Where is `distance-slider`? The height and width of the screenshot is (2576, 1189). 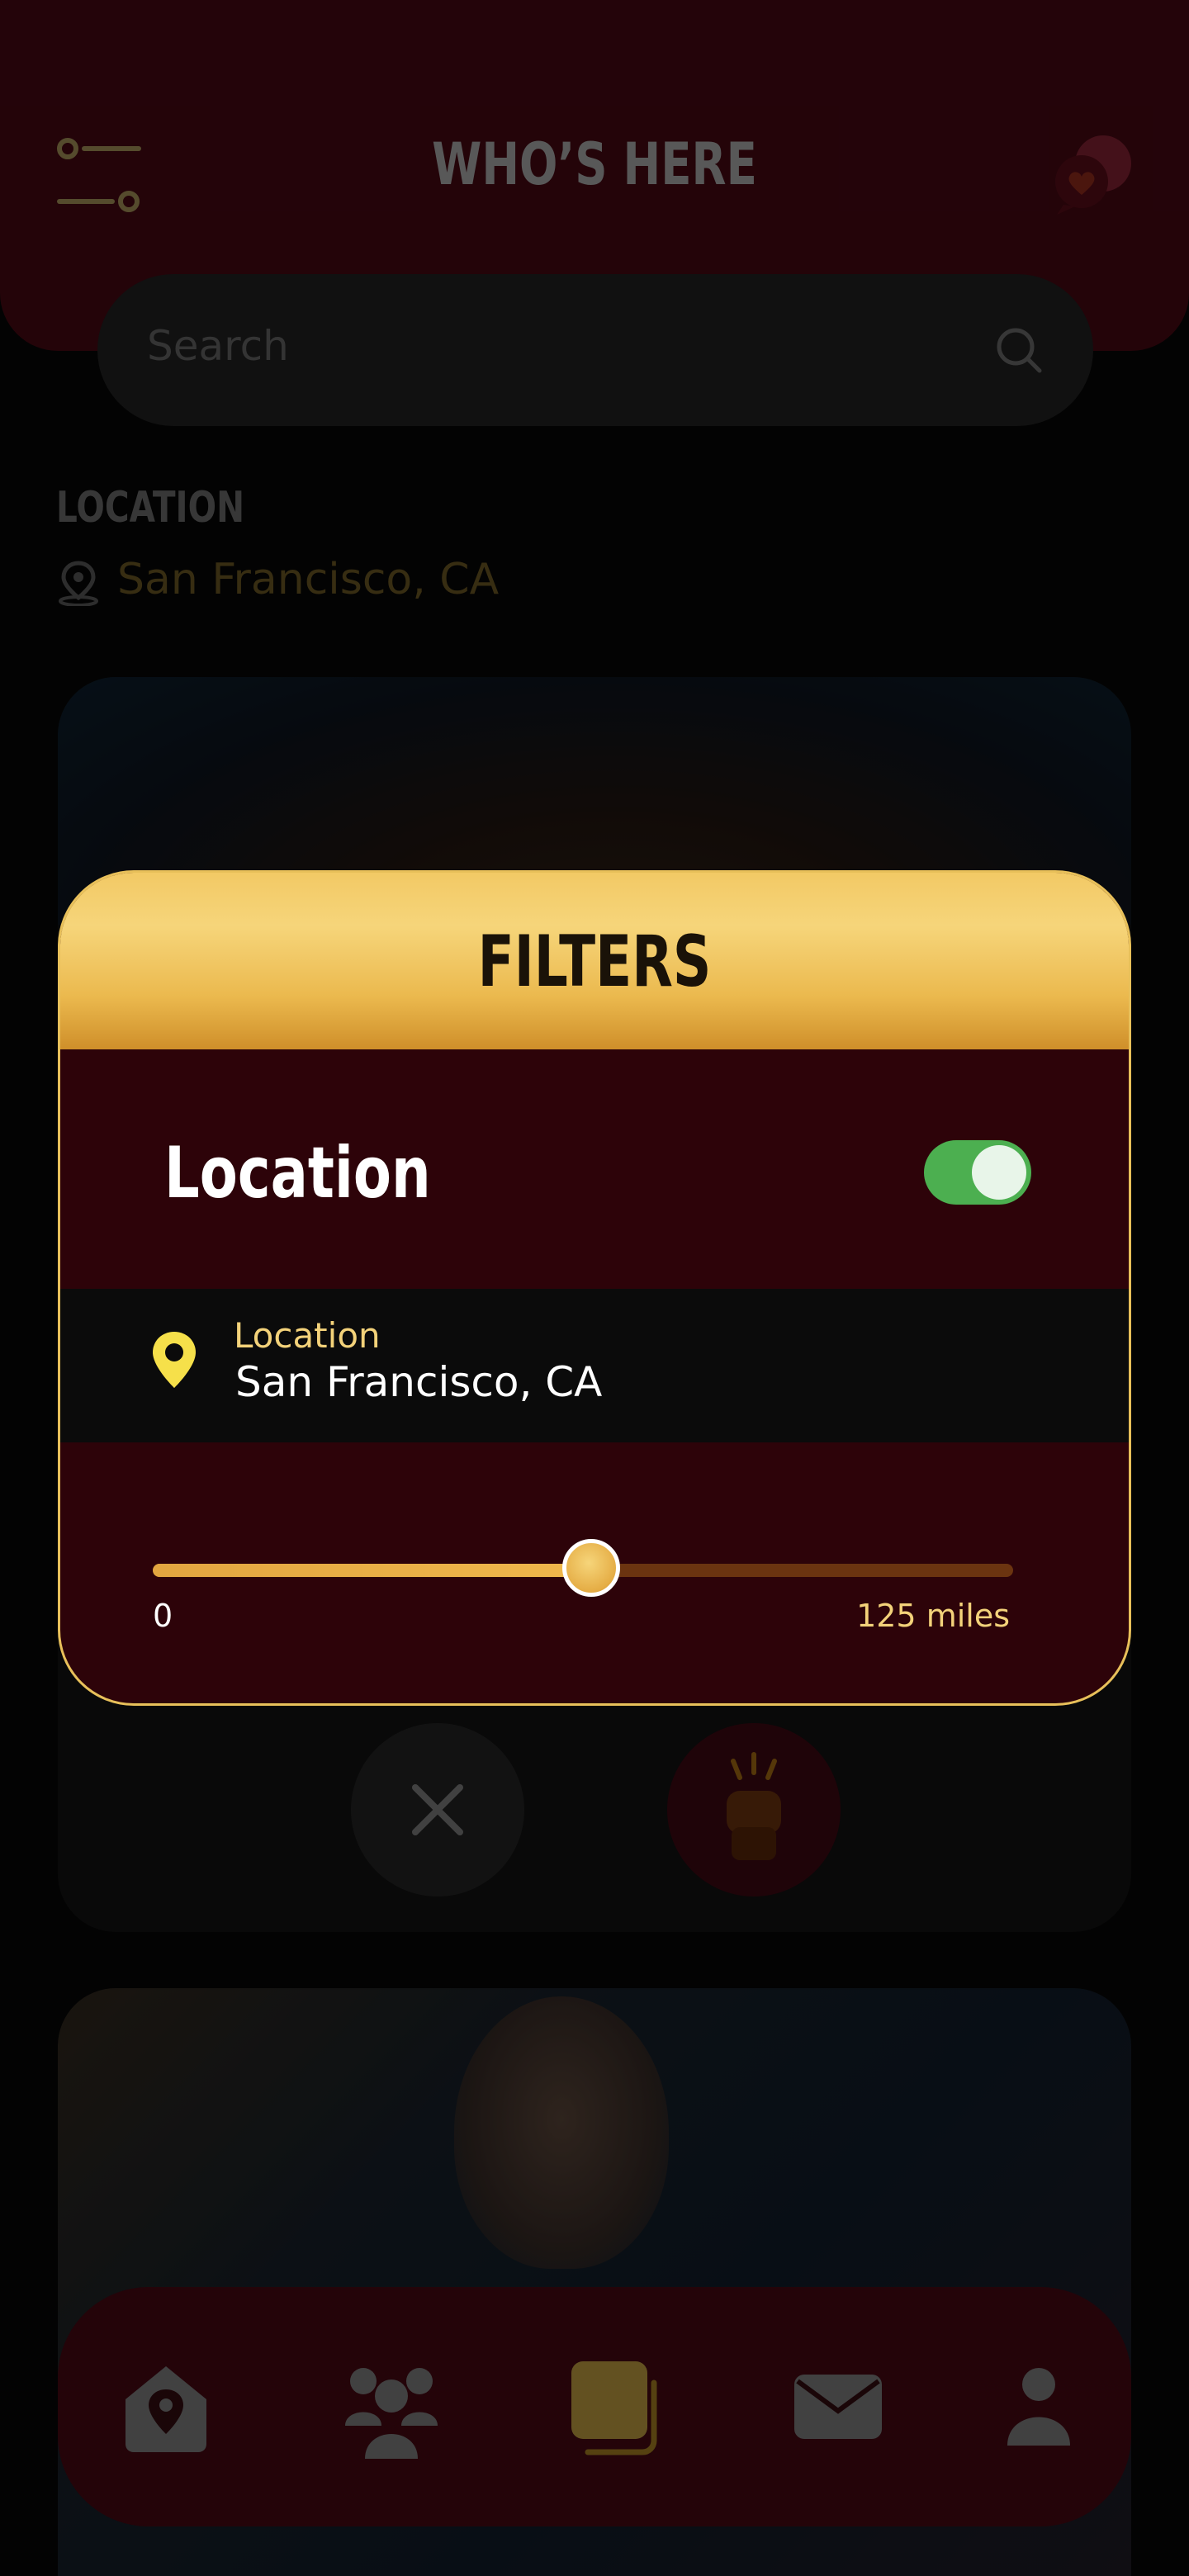
distance-slider is located at coordinates (583, 1568).